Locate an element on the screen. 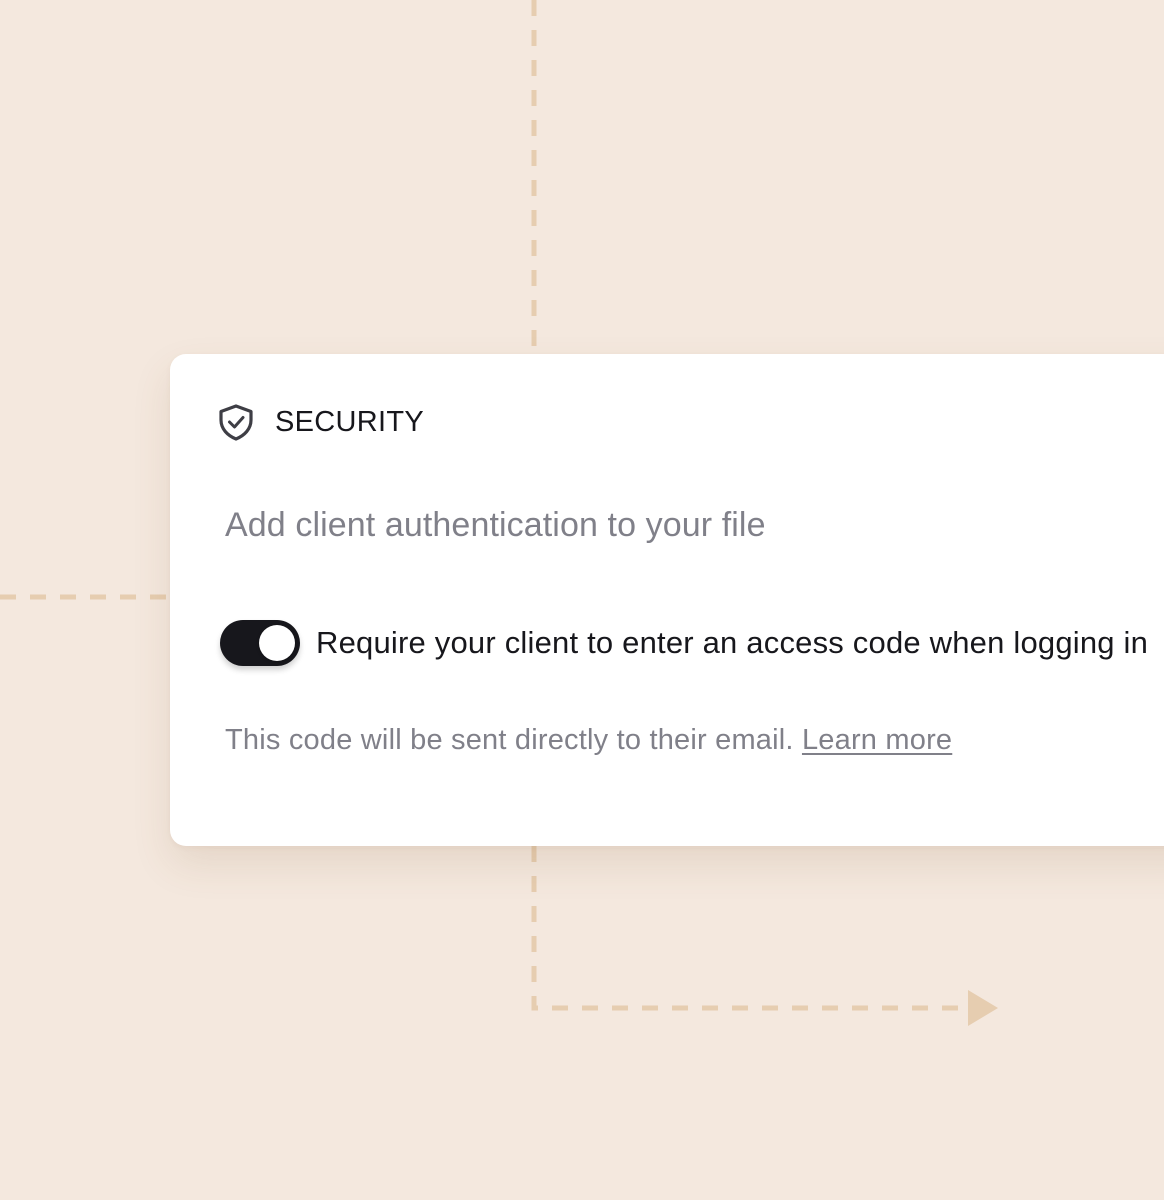 Image resolution: width=1164 pixels, height=1200 pixels. learn-more-link: Learn more is located at coordinates (877, 740).